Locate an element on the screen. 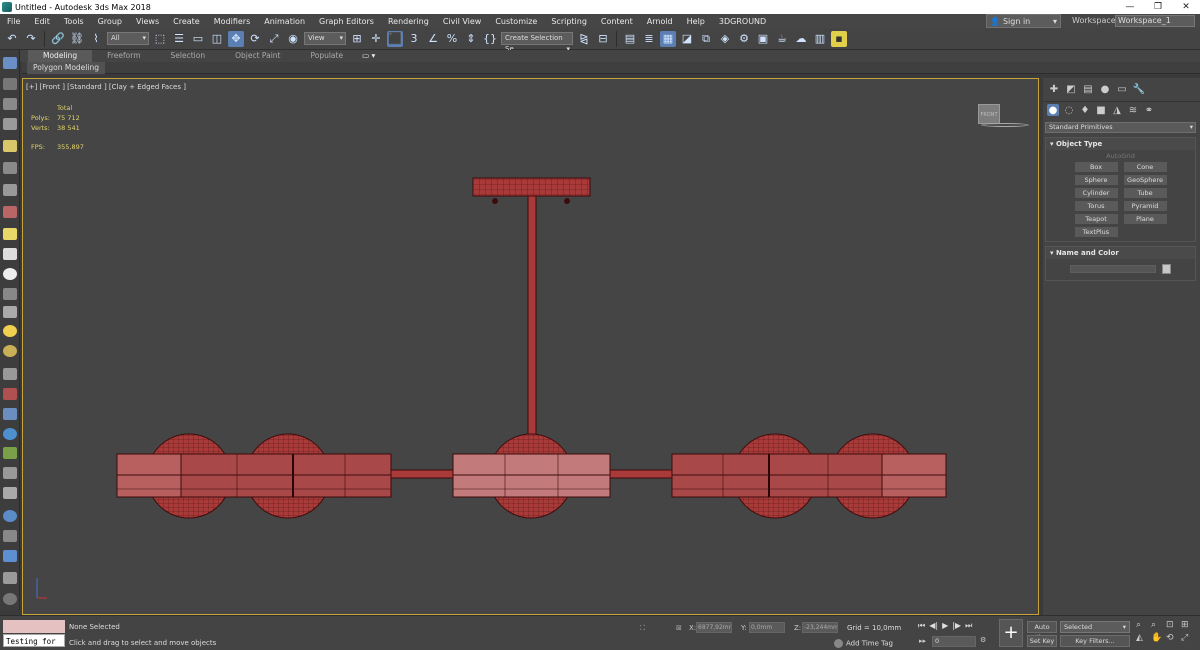 Image resolution: width=1200 pixels, height=650 pixels. key-mode-icon: ▸▸ is located at coordinates (922, 641).